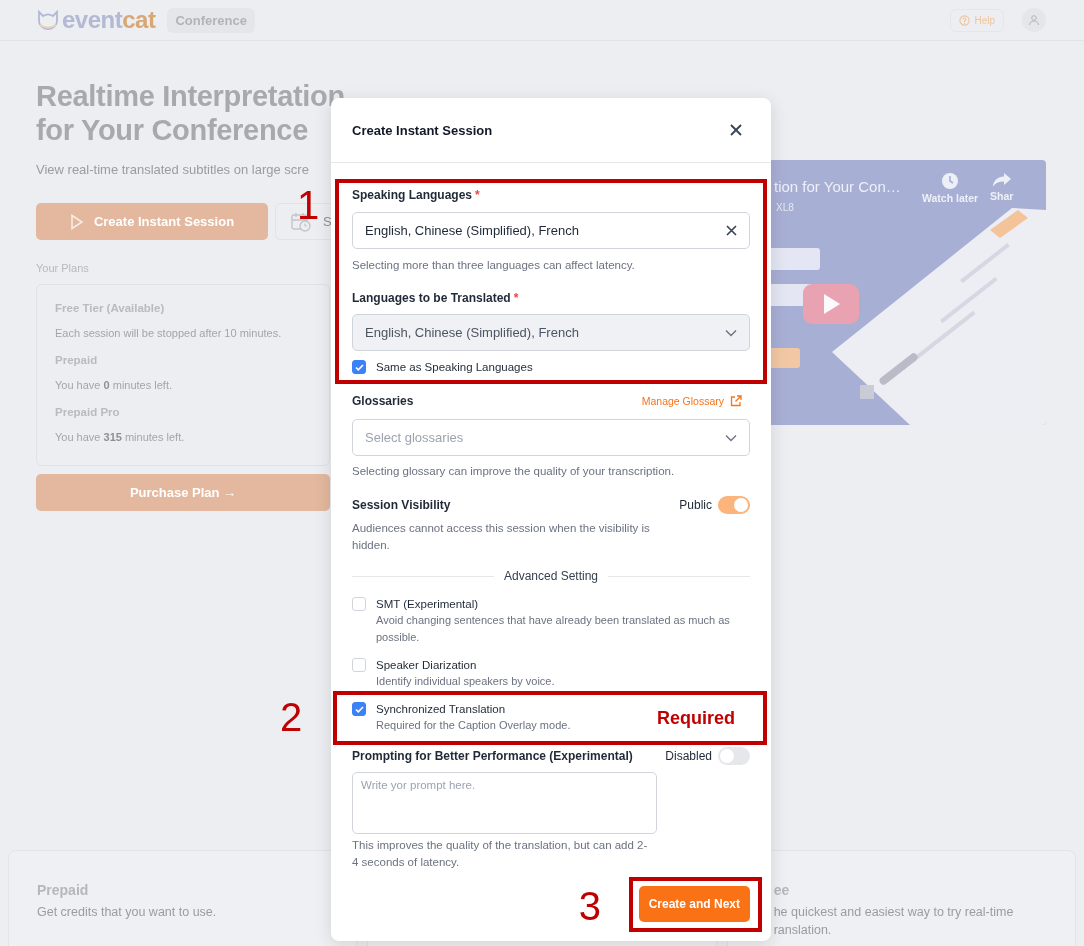  What do you see at coordinates (553, 629) in the screenshot?
I see `option-description: Avoid changing sentences that have already been translated as much as possible.` at bounding box center [553, 629].